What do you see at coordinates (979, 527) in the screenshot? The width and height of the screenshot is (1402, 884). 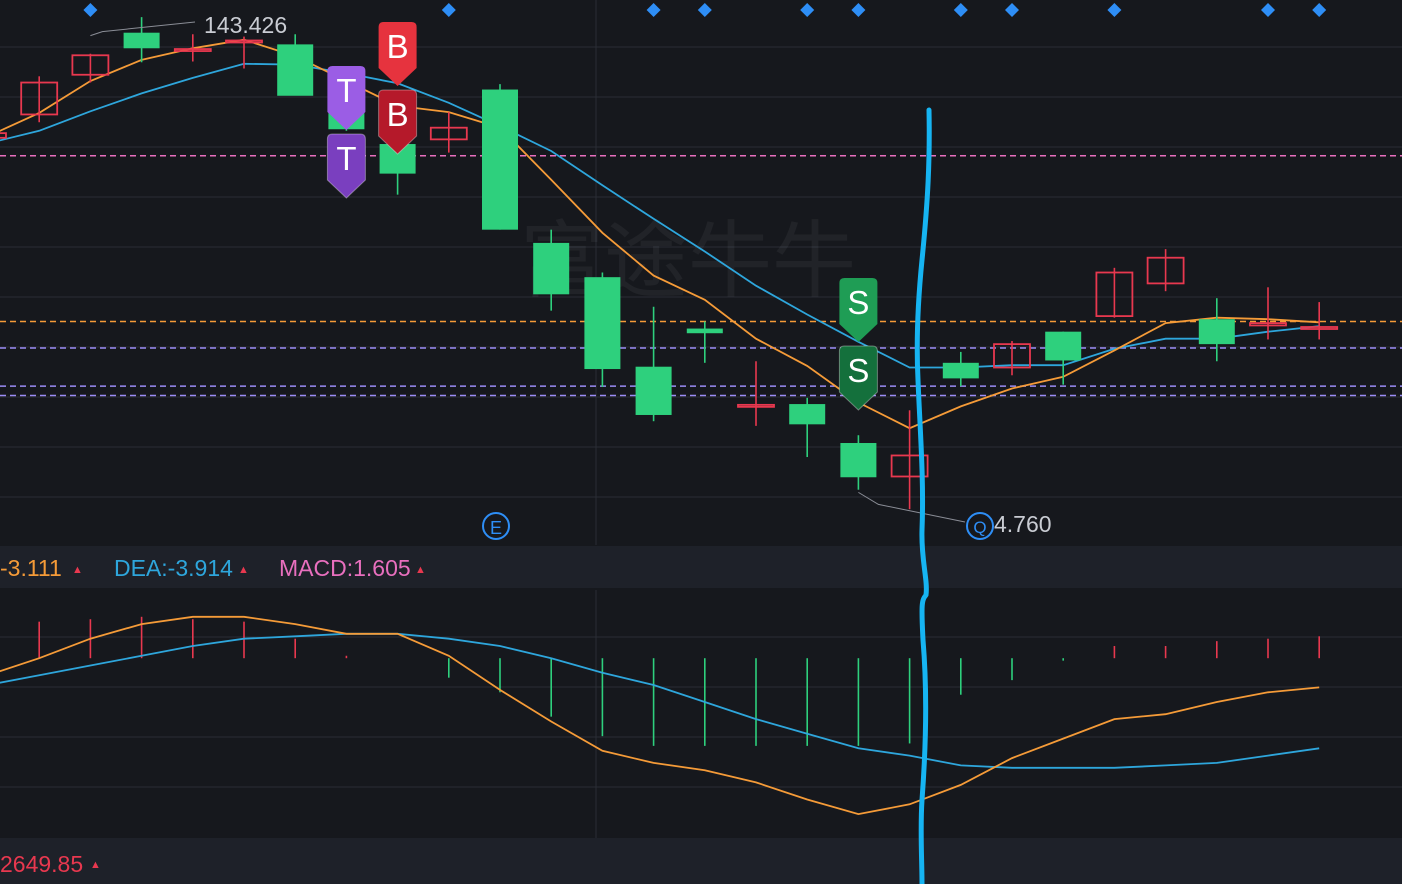 I see `event-q-label: Q` at bounding box center [979, 527].